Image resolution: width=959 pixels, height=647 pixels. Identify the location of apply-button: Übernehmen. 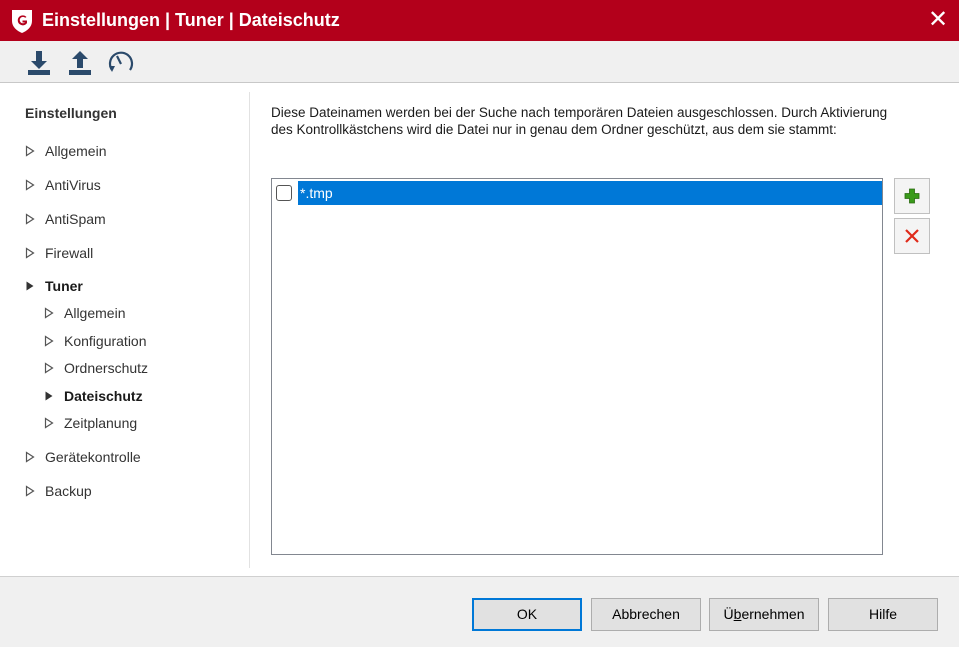
(764, 614).